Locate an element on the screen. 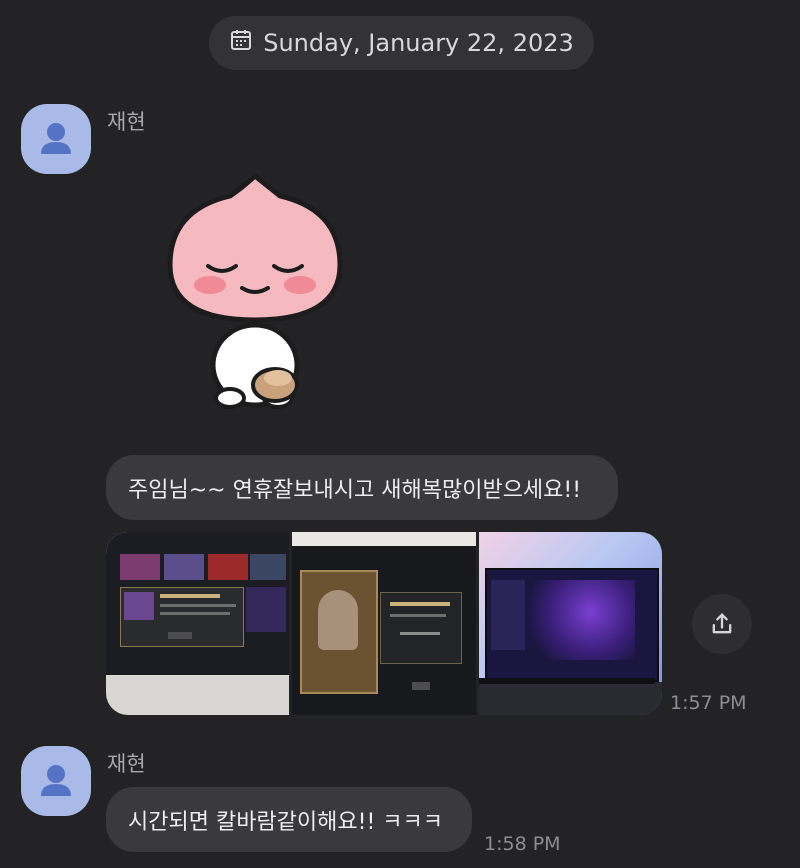  message-bubble: 시간되면 칼바람같이해요!! ㅋㅋㅋ is located at coordinates (289, 819).